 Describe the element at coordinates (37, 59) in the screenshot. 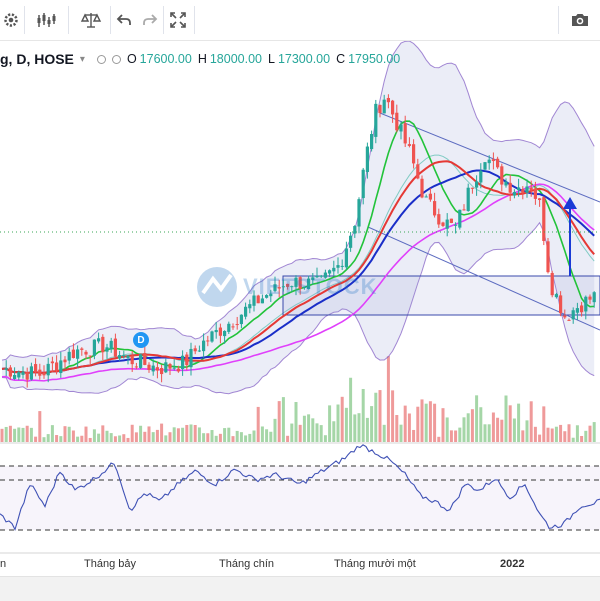

I see `symbol-title: g, D, HOSE` at that location.